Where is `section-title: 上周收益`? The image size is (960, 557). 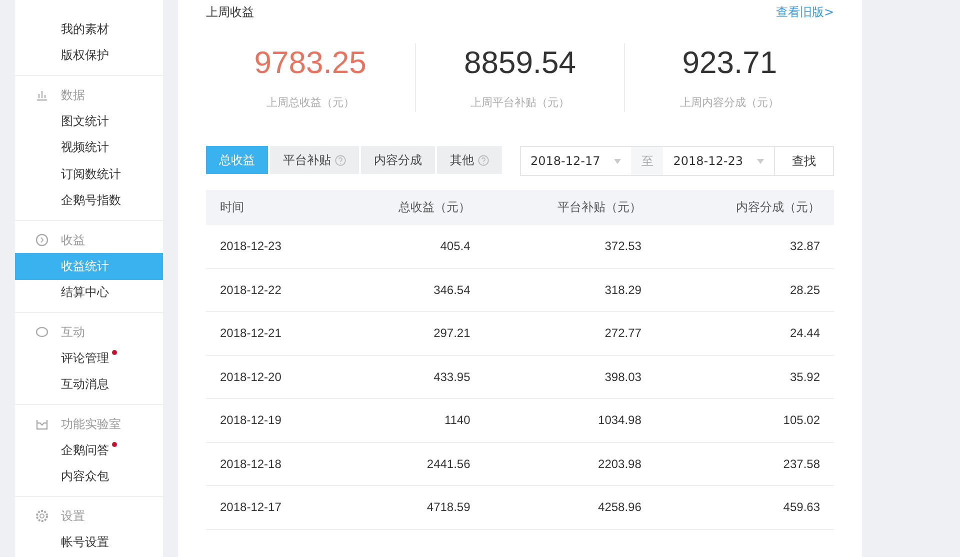 section-title: 上周收益 is located at coordinates (230, 12).